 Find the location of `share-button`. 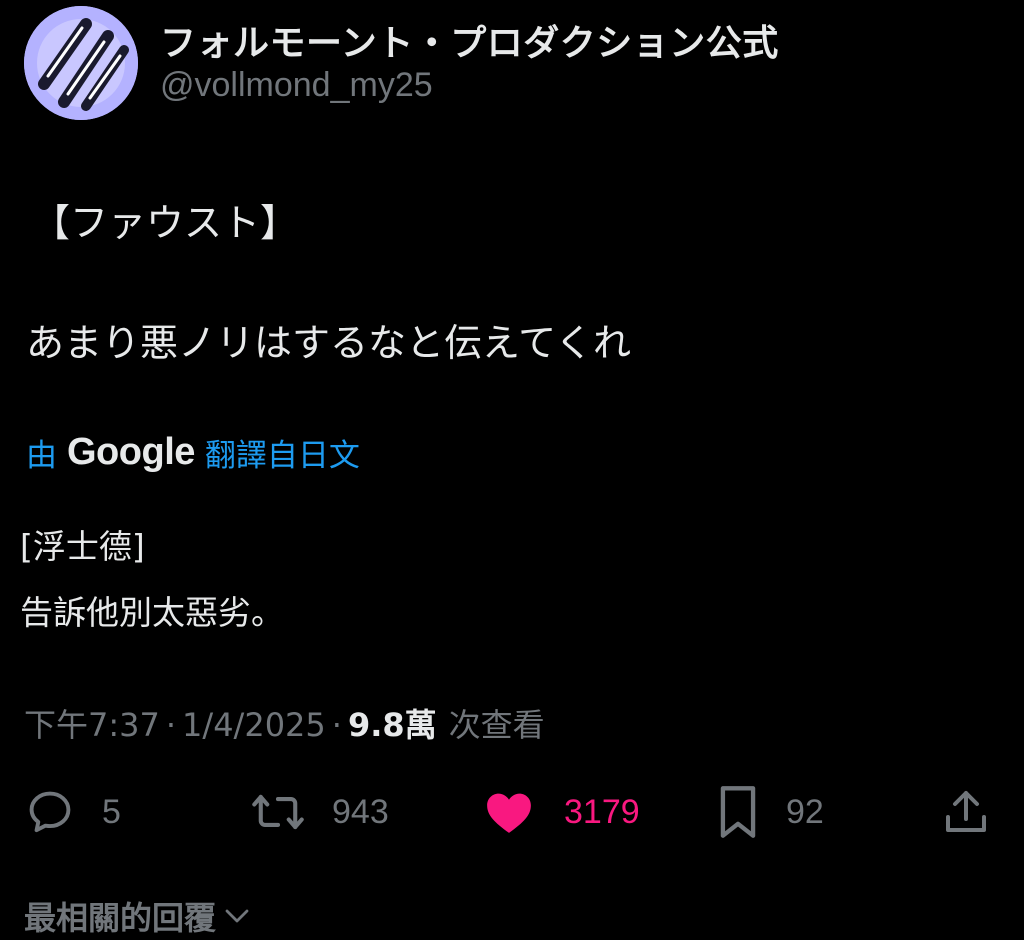

share-button is located at coordinates (966, 812).